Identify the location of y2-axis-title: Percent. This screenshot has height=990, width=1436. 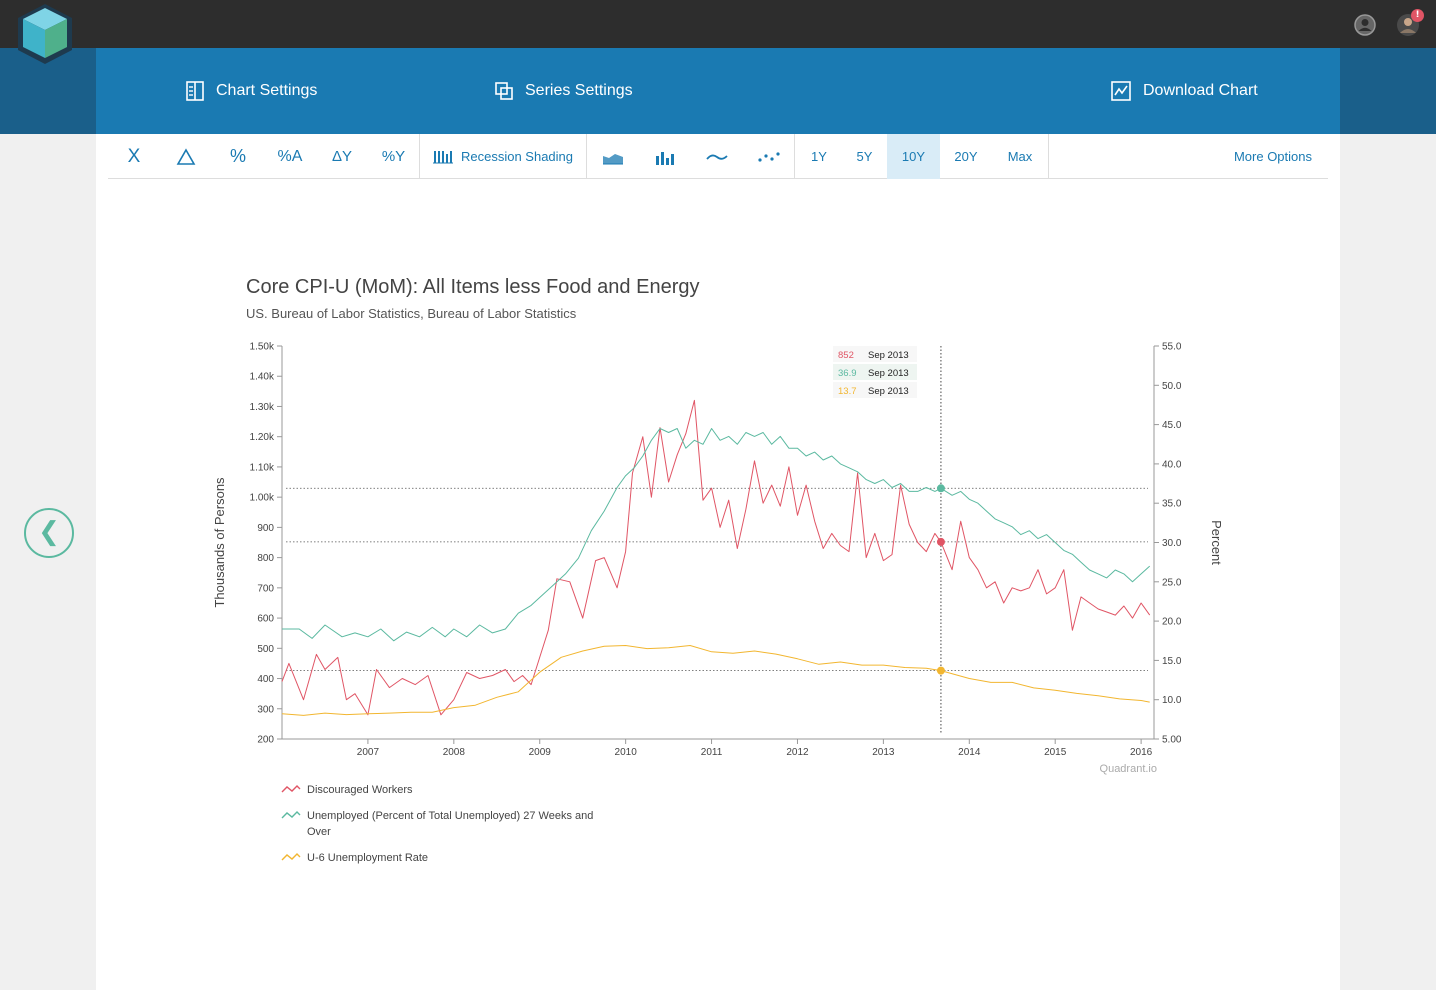
(1216, 542).